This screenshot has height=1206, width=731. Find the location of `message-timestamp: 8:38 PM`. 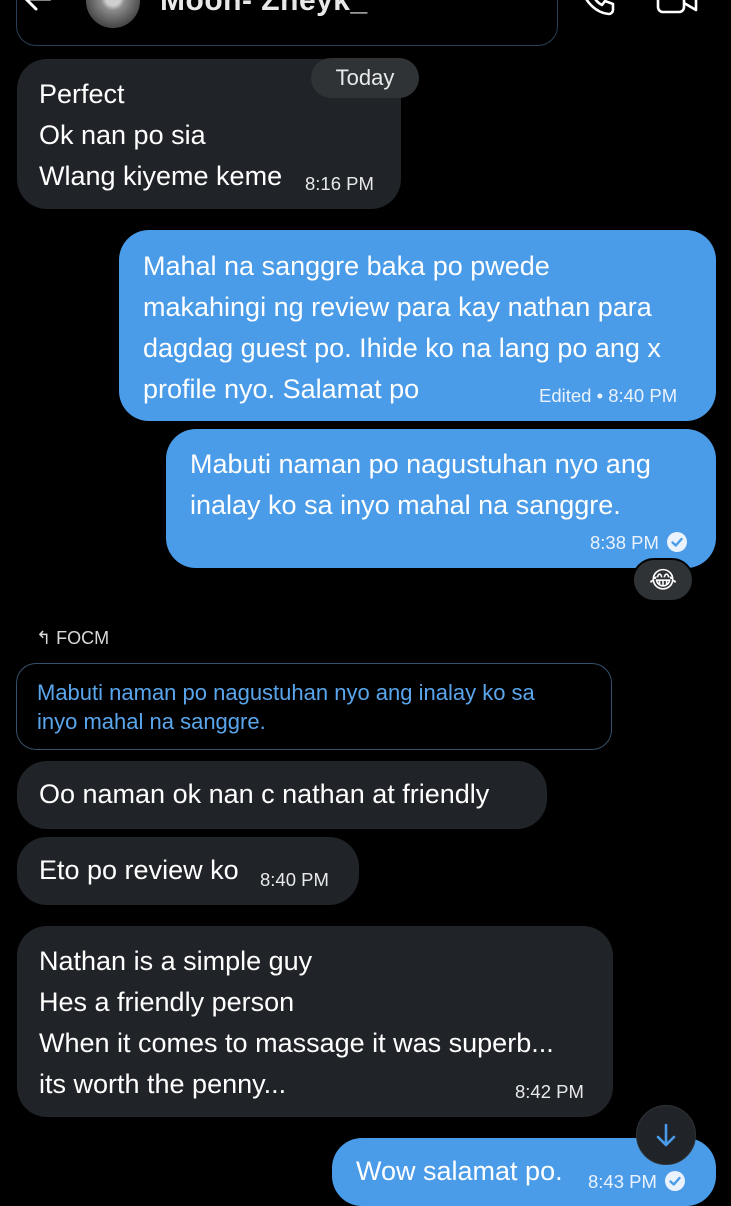

message-timestamp: 8:38 PM is located at coordinates (638, 543).